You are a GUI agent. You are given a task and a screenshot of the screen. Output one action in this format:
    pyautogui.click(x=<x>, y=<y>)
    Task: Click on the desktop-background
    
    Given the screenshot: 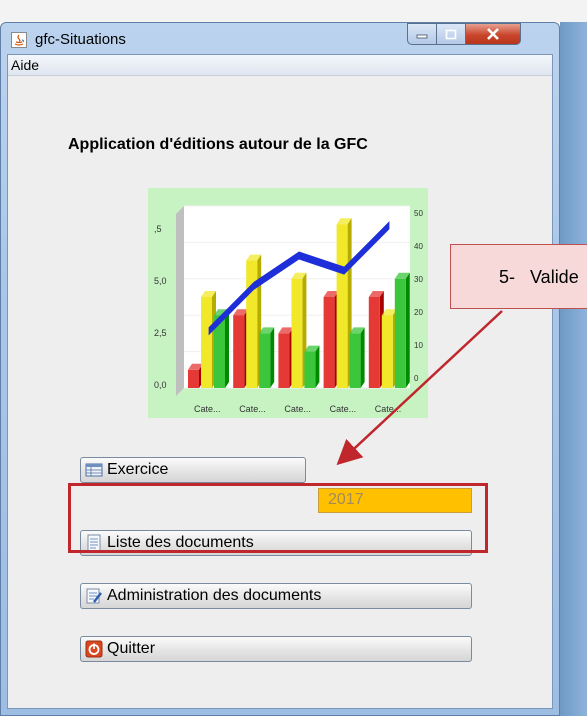 What is the action you would take?
    pyautogui.click(x=293, y=11)
    